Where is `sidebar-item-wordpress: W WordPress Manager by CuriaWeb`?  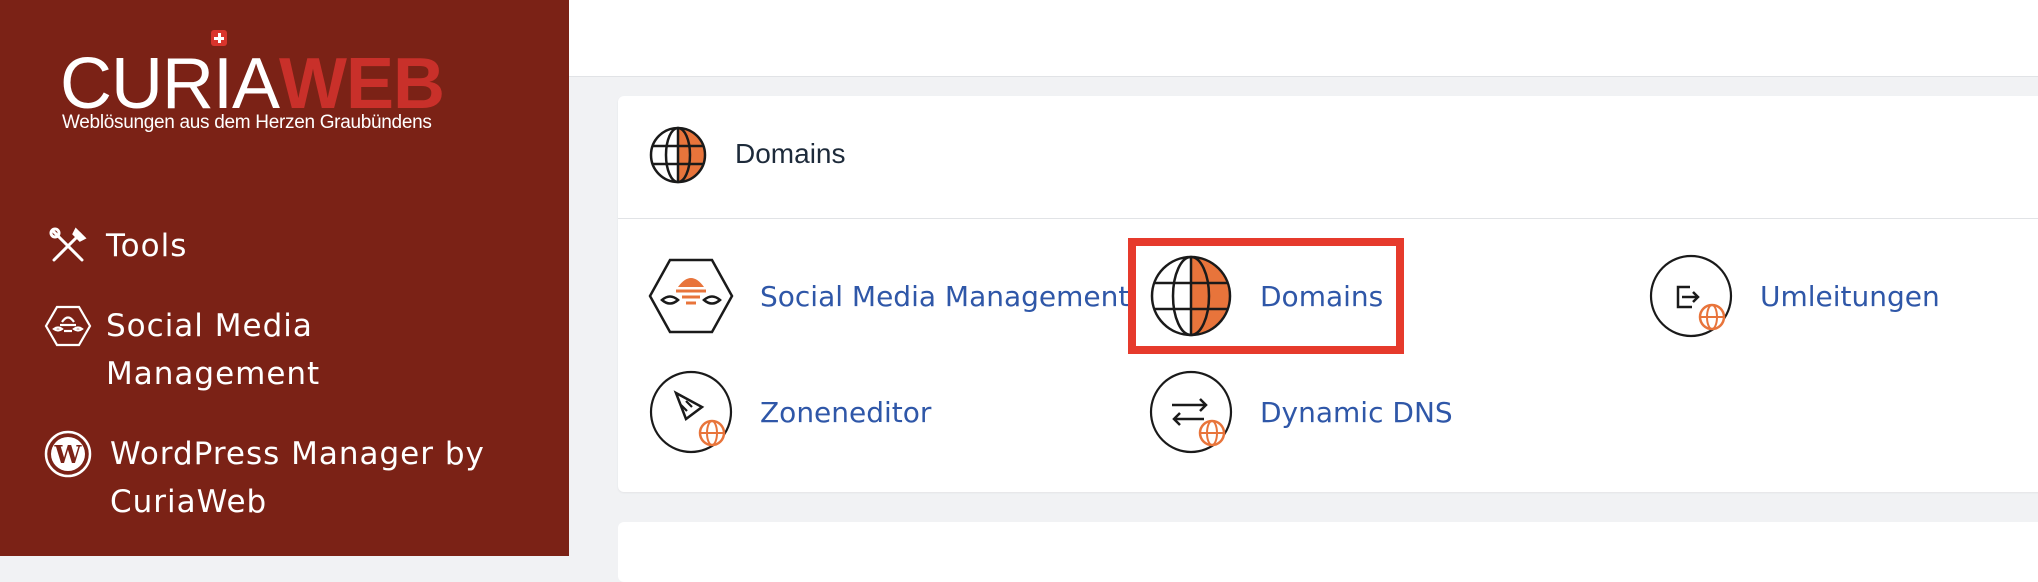 sidebar-item-wordpress: W WordPress Manager by CuriaWeb is located at coordinates (277, 478).